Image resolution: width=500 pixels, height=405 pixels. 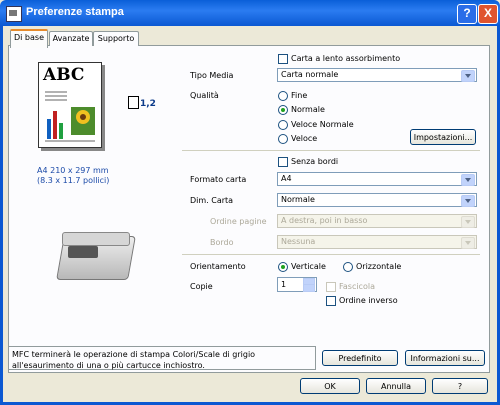 I want to click on copie-label: Copie, so click(x=201, y=286).